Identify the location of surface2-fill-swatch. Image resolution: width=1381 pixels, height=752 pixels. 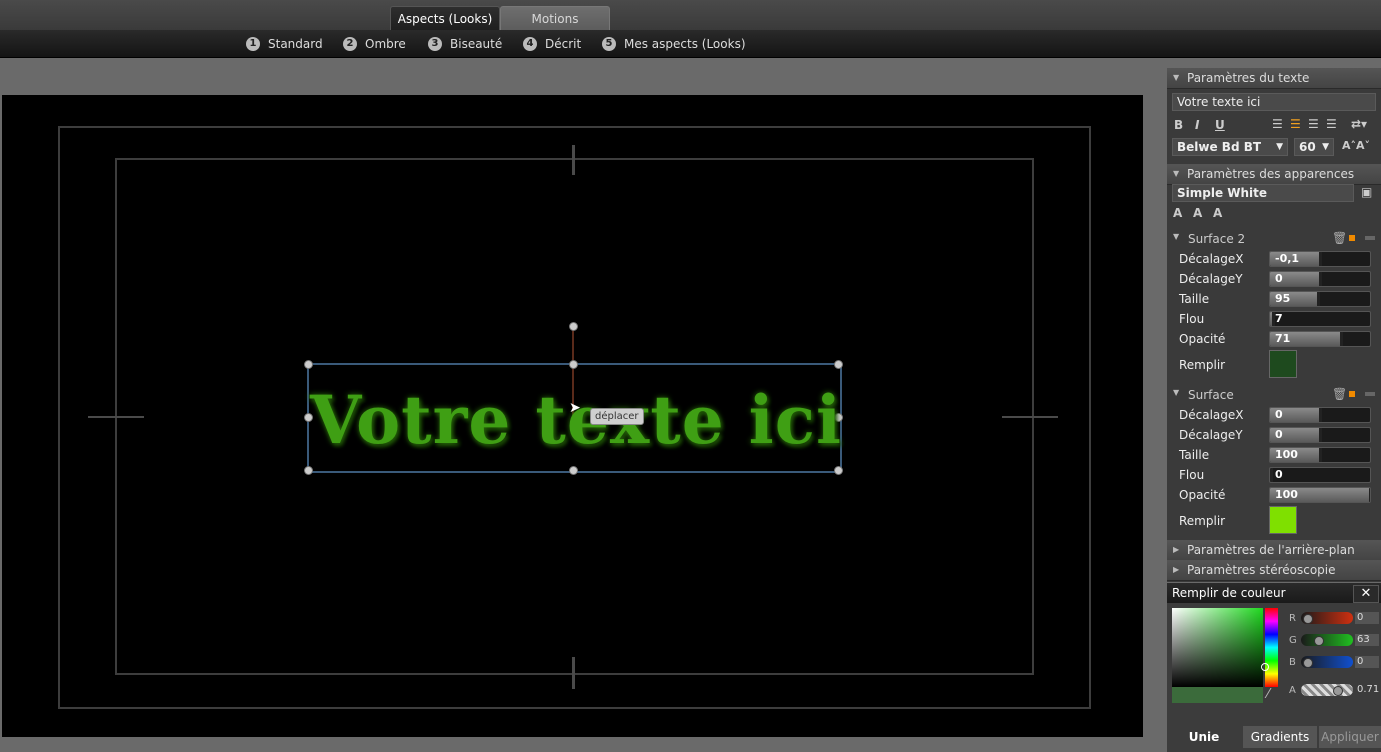
(1283, 364).